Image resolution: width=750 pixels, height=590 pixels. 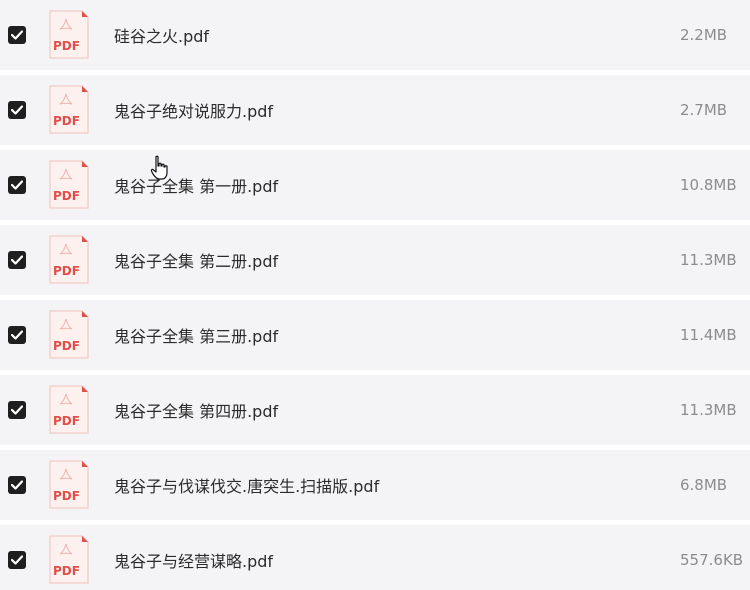 I want to click on file-row: PDF 鬼谷子全集 第四册.pdf 11.3MB, so click(x=375, y=410).